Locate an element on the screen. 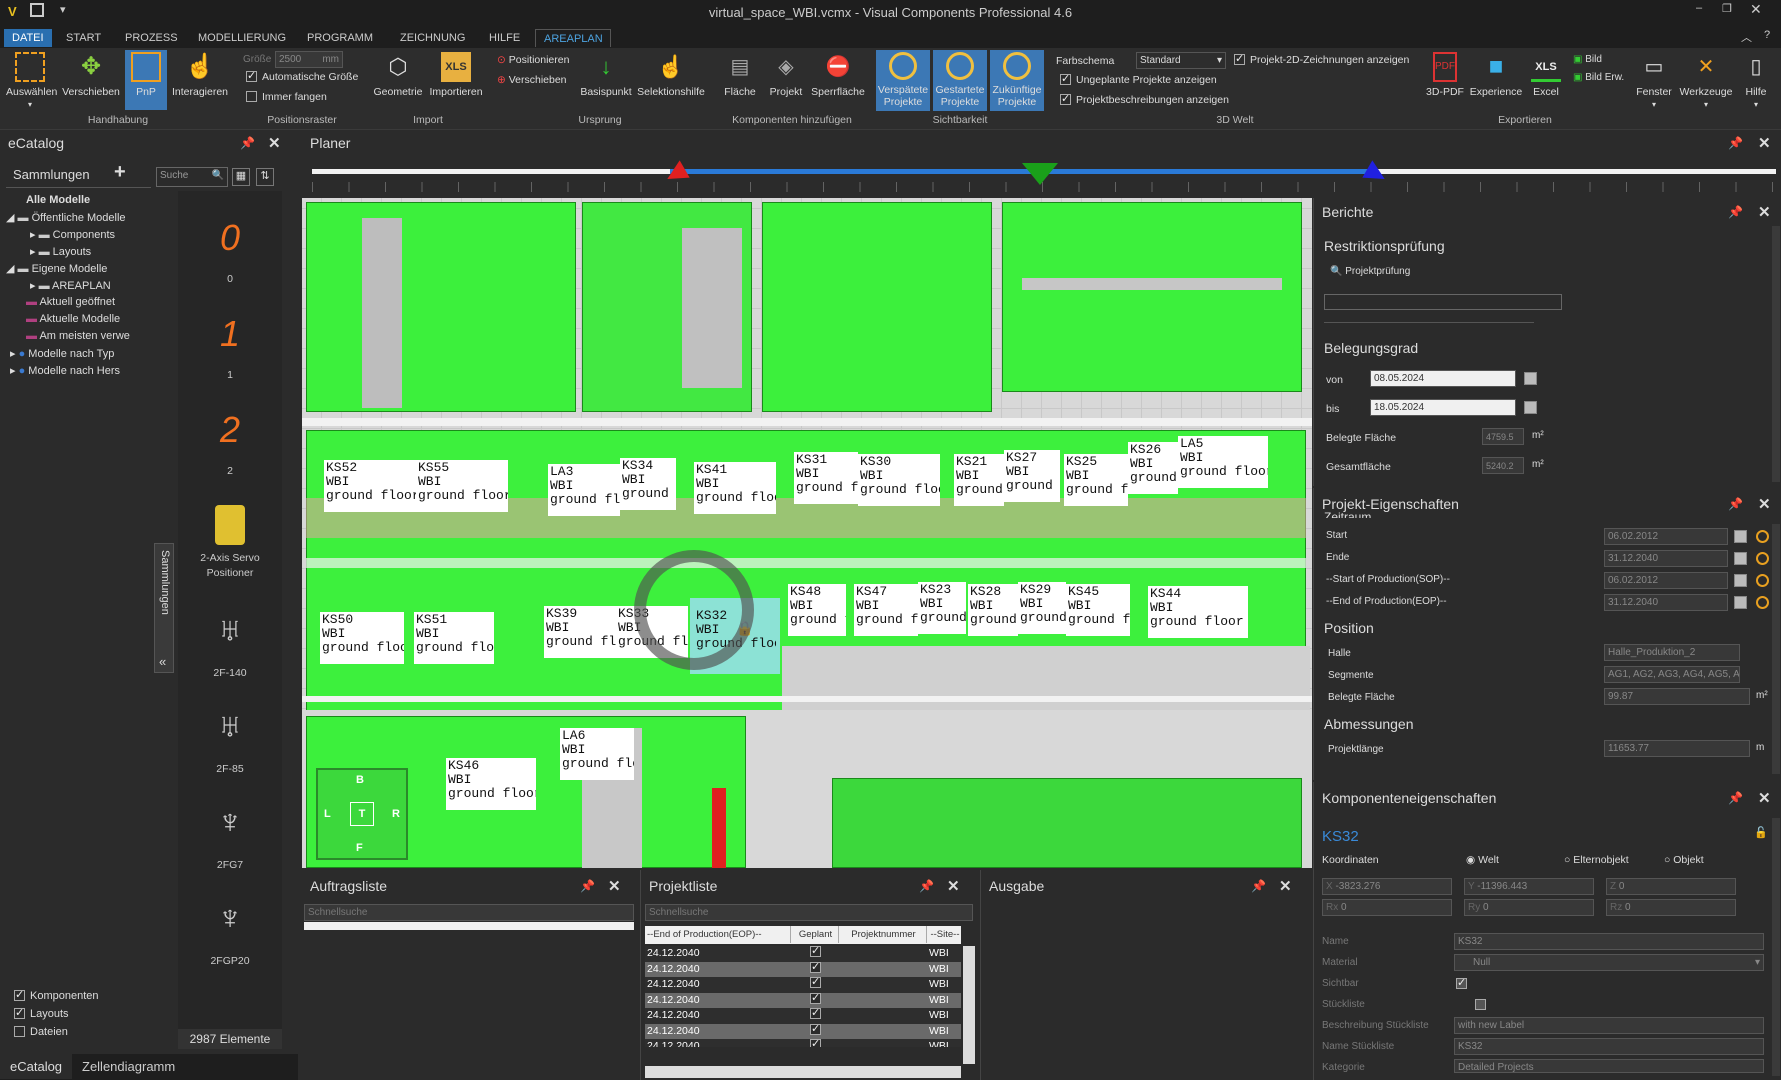 Image resolution: width=1781 pixels, height=1080 pixels. lock-icon: 🔓 is located at coordinates (1761, 832).